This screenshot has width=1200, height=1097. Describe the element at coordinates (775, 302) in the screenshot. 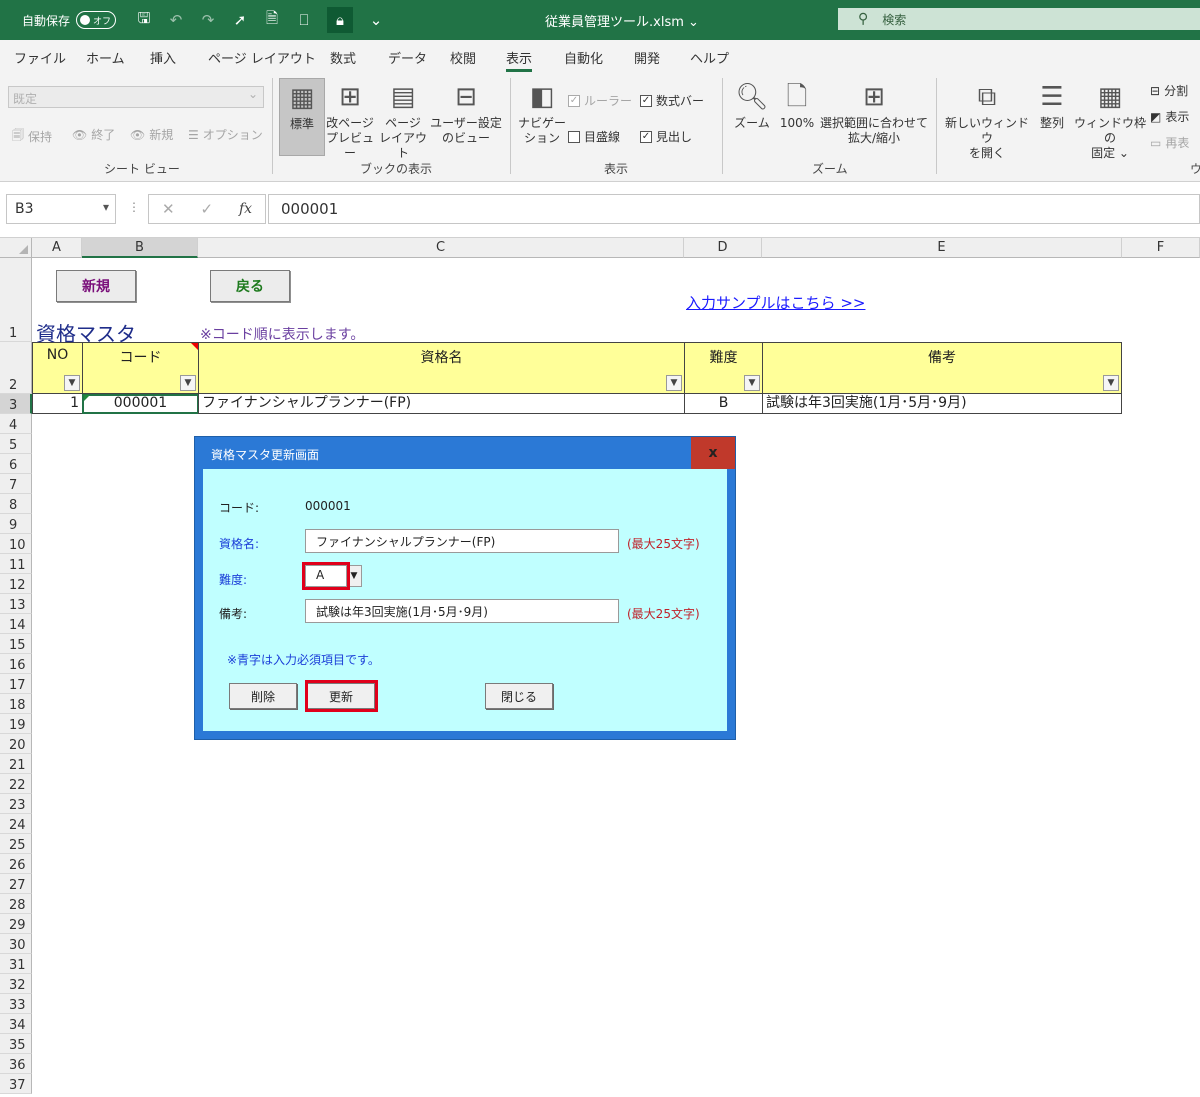

I see `input-sample-link: 入力サンプルはこちら >>` at that location.